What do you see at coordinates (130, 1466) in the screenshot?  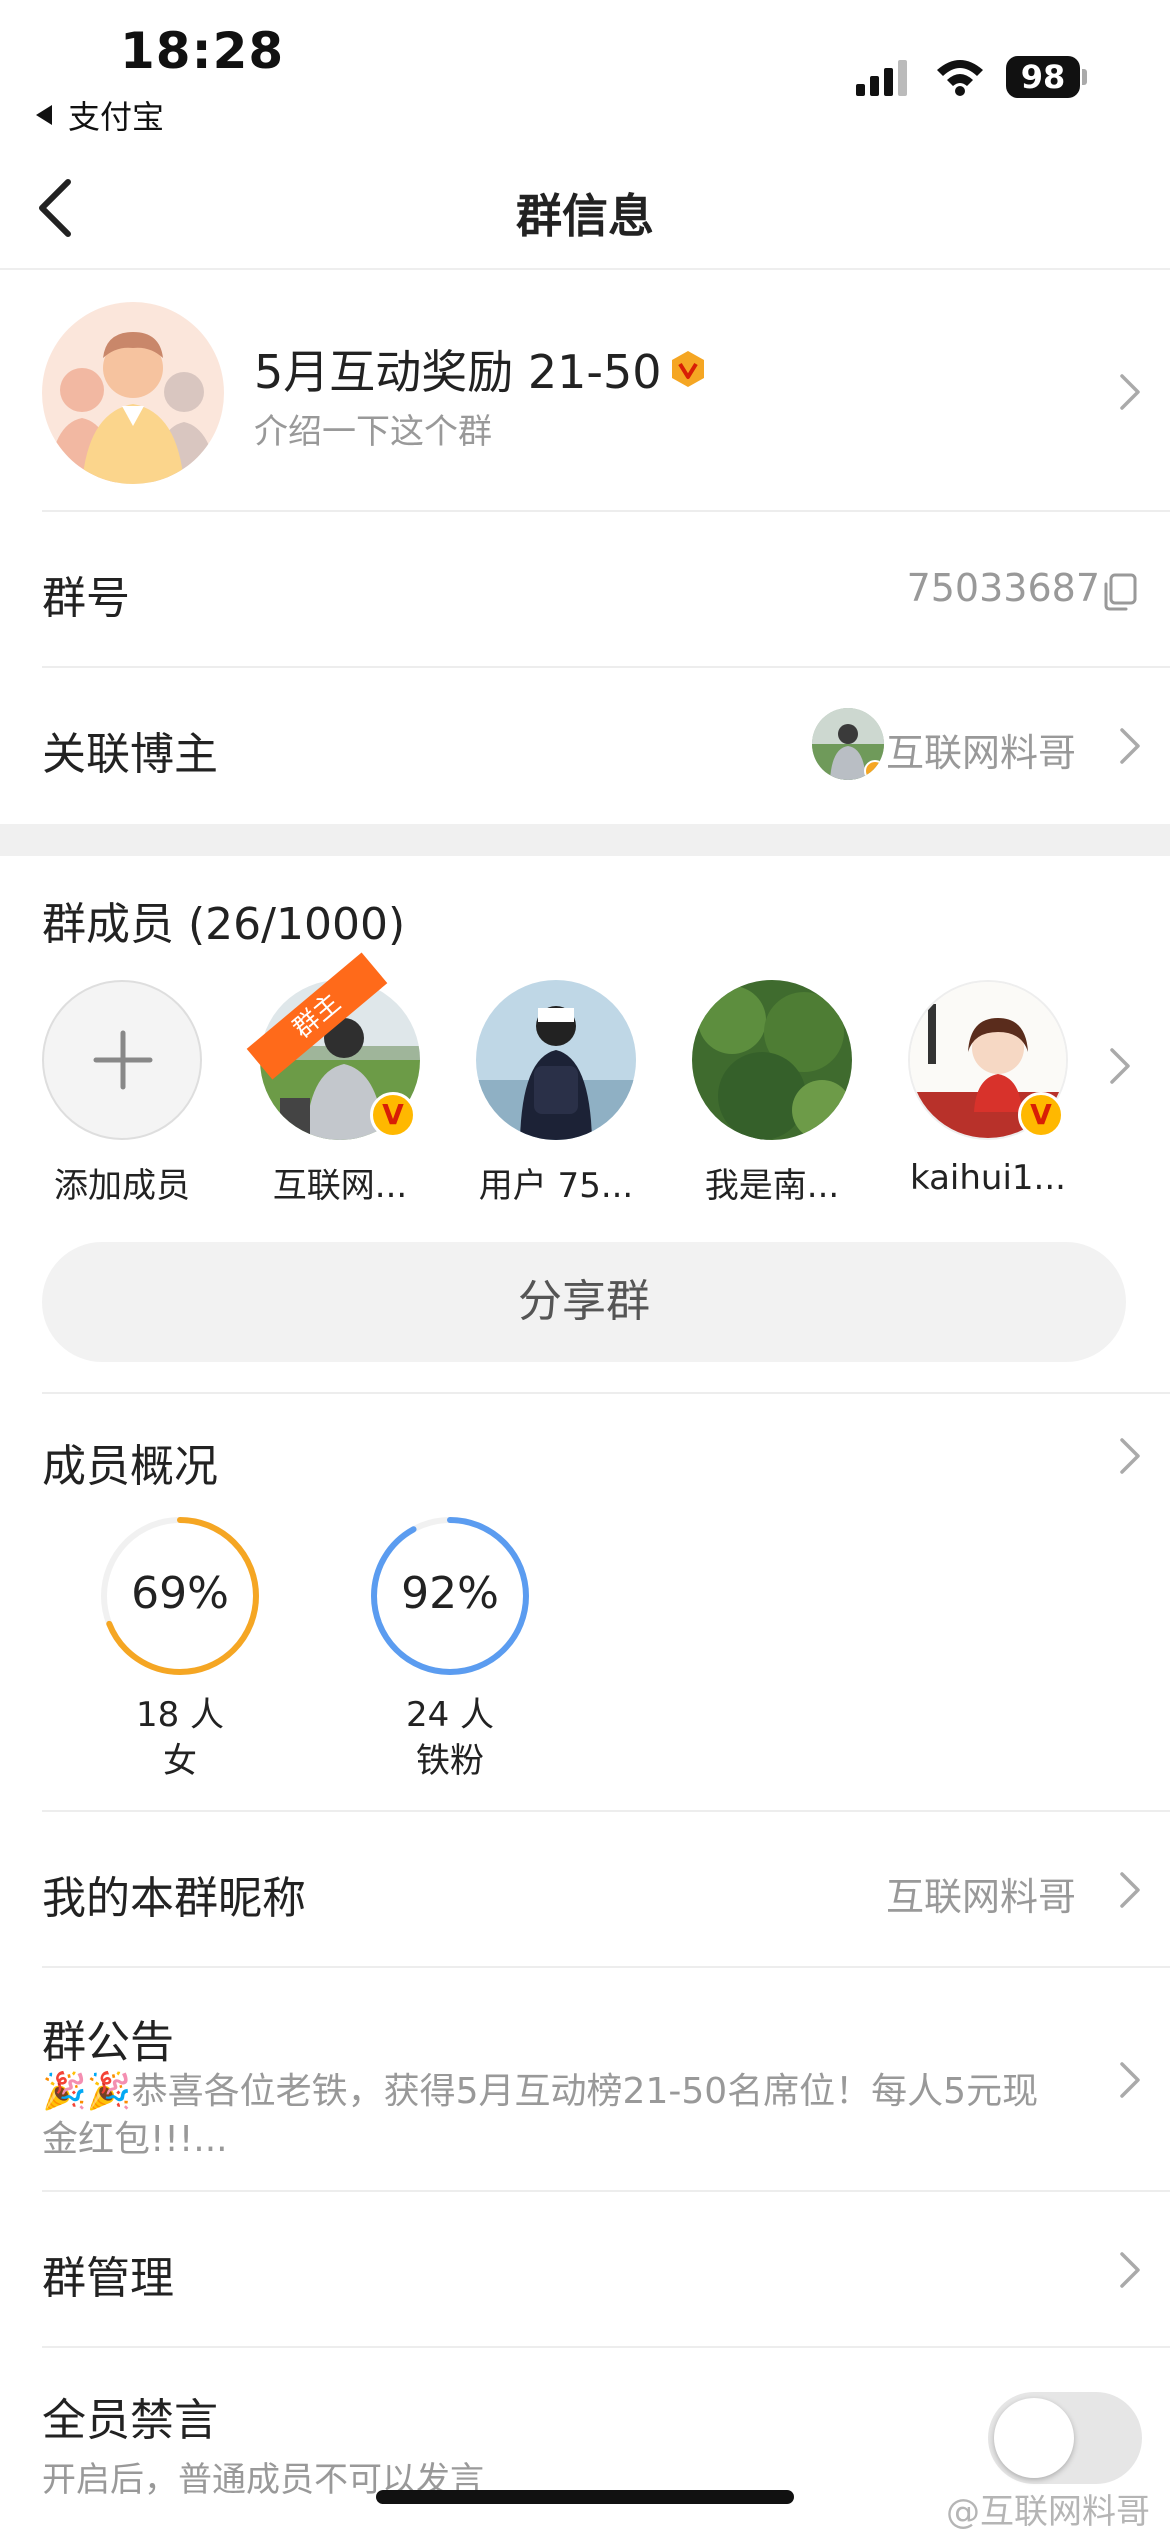 I see `member-overview-label: 成员概况` at bounding box center [130, 1466].